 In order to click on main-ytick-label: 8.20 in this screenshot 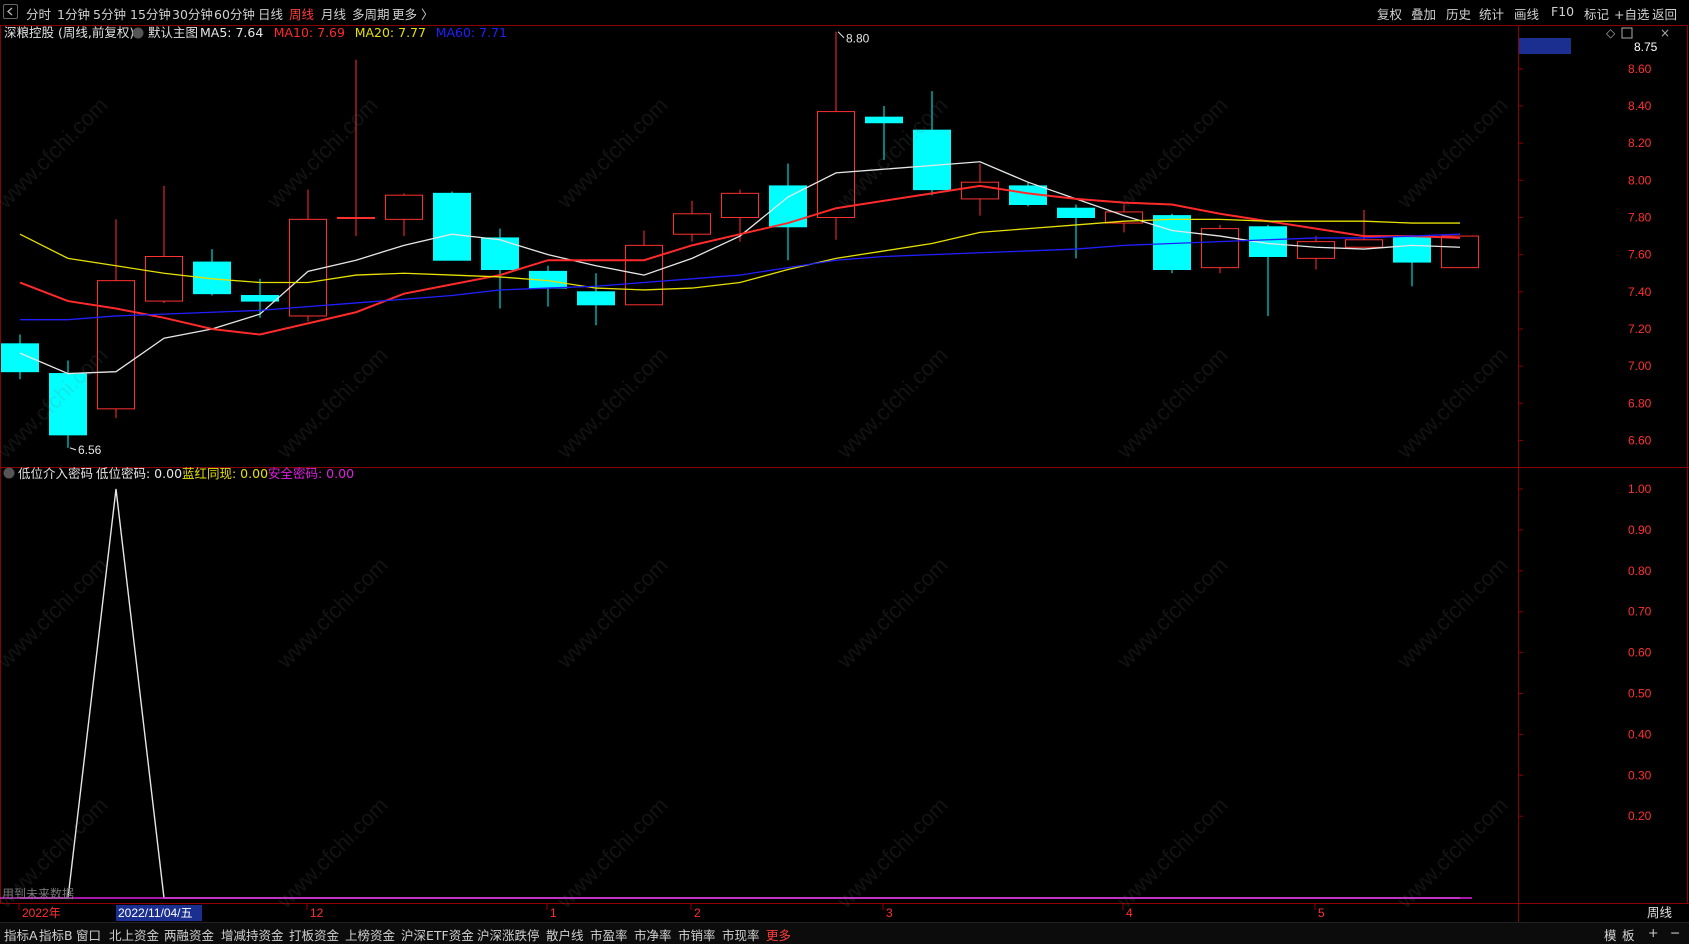, I will do `click(1640, 143)`.